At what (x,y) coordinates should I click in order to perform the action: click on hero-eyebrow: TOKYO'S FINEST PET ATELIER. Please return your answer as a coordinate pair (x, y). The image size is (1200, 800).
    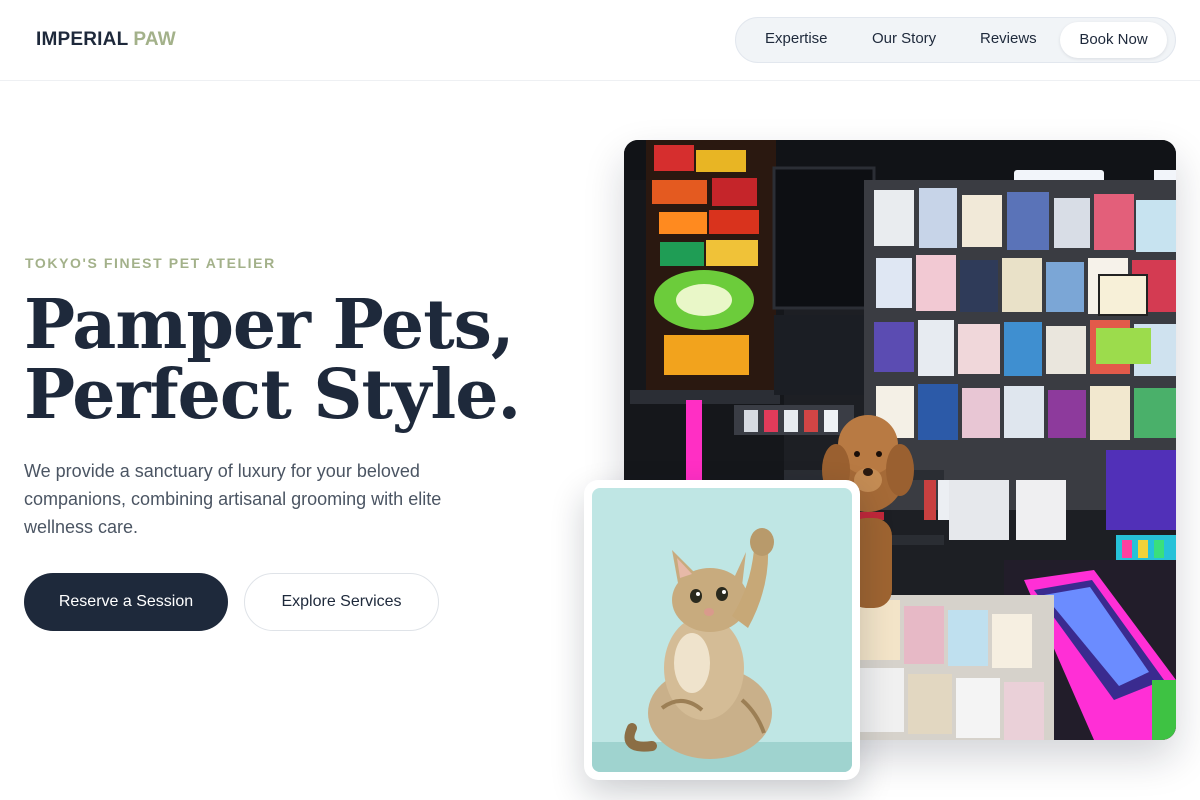
    Looking at the image, I should click on (150, 263).